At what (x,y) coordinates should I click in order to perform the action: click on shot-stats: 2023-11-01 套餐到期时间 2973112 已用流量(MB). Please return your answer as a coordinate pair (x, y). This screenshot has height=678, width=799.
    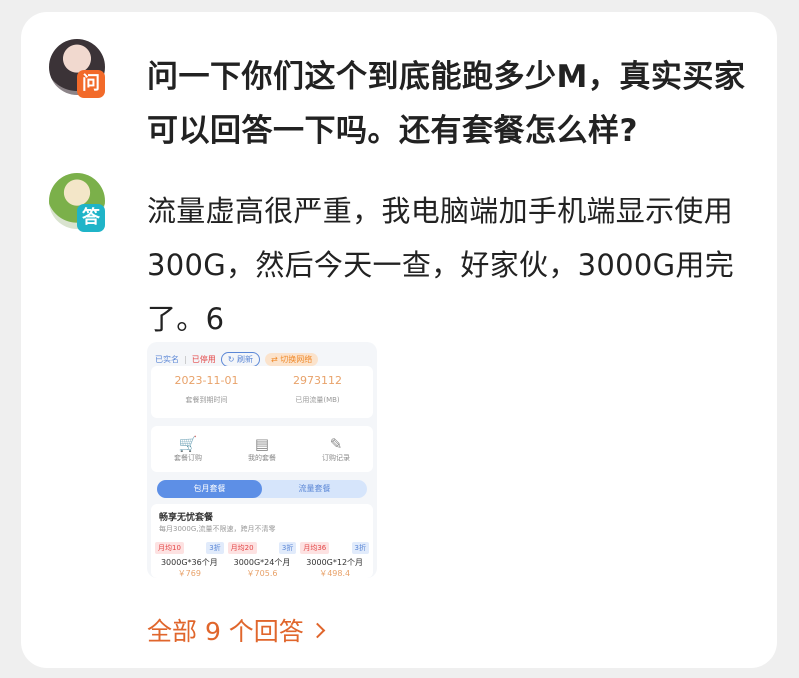
    Looking at the image, I should click on (262, 392).